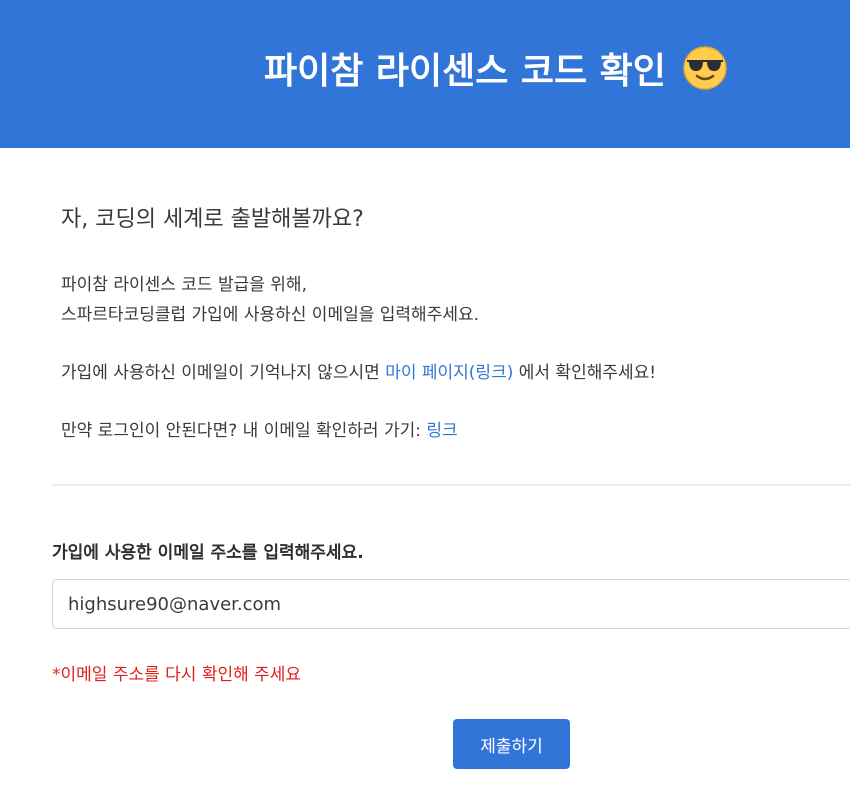 The image size is (850, 796). I want to click on login-help-text: 만약 로그인이 안된다면? 내 이메일 확인하러 가기:, so click(244, 431).